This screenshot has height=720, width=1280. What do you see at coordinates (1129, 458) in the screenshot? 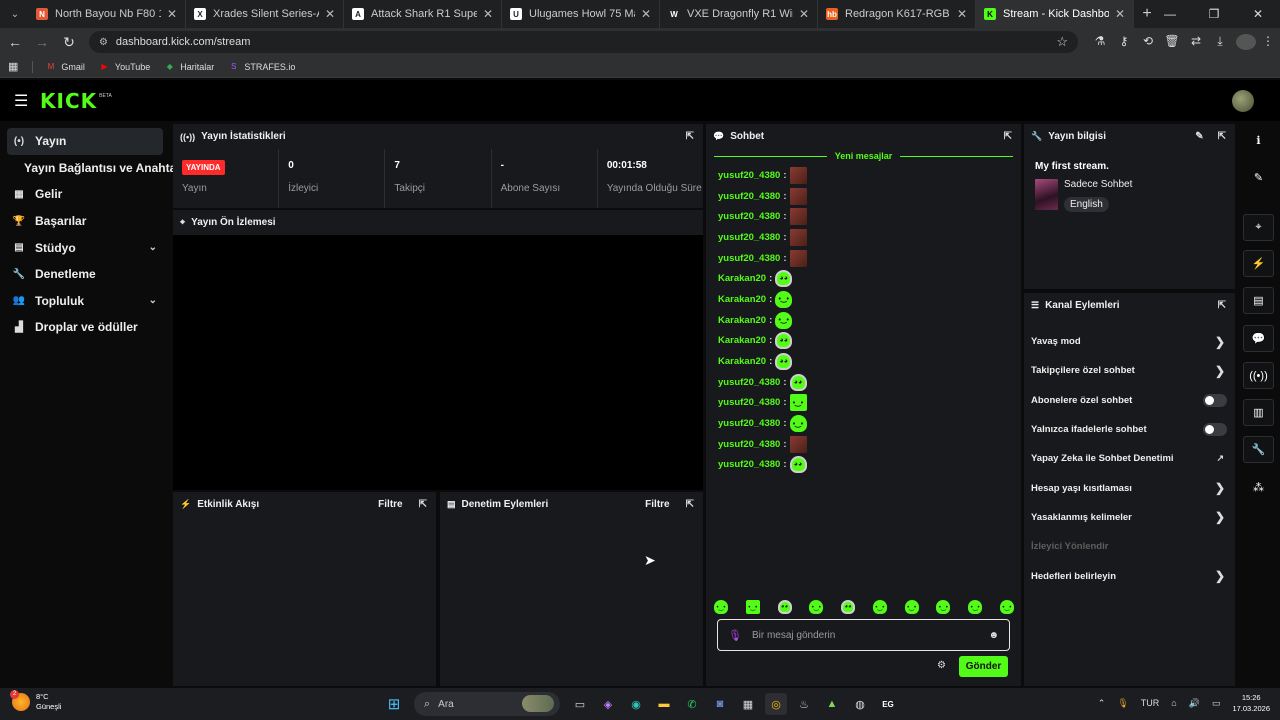
I see `channel-action-item: Yapay Zeka ile Sohbet Denetimi ↗` at bounding box center [1129, 458].